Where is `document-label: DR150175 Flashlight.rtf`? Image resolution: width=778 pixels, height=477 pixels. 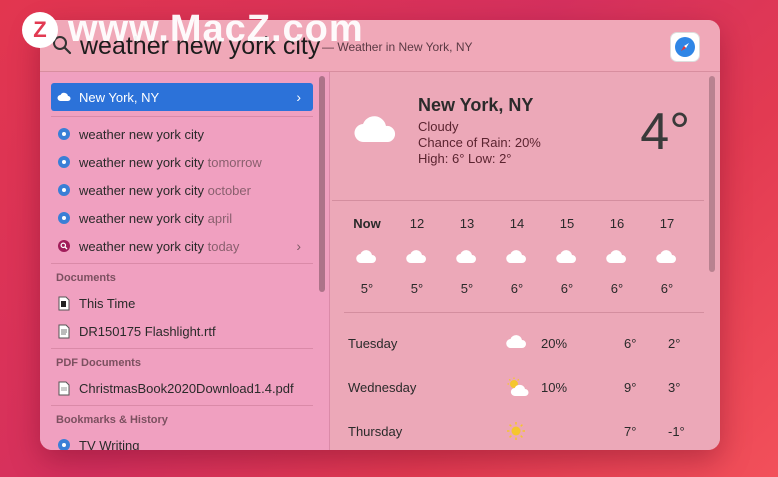 document-label: DR150175 Flashlight.rtf is located at coordinates (147, 331).